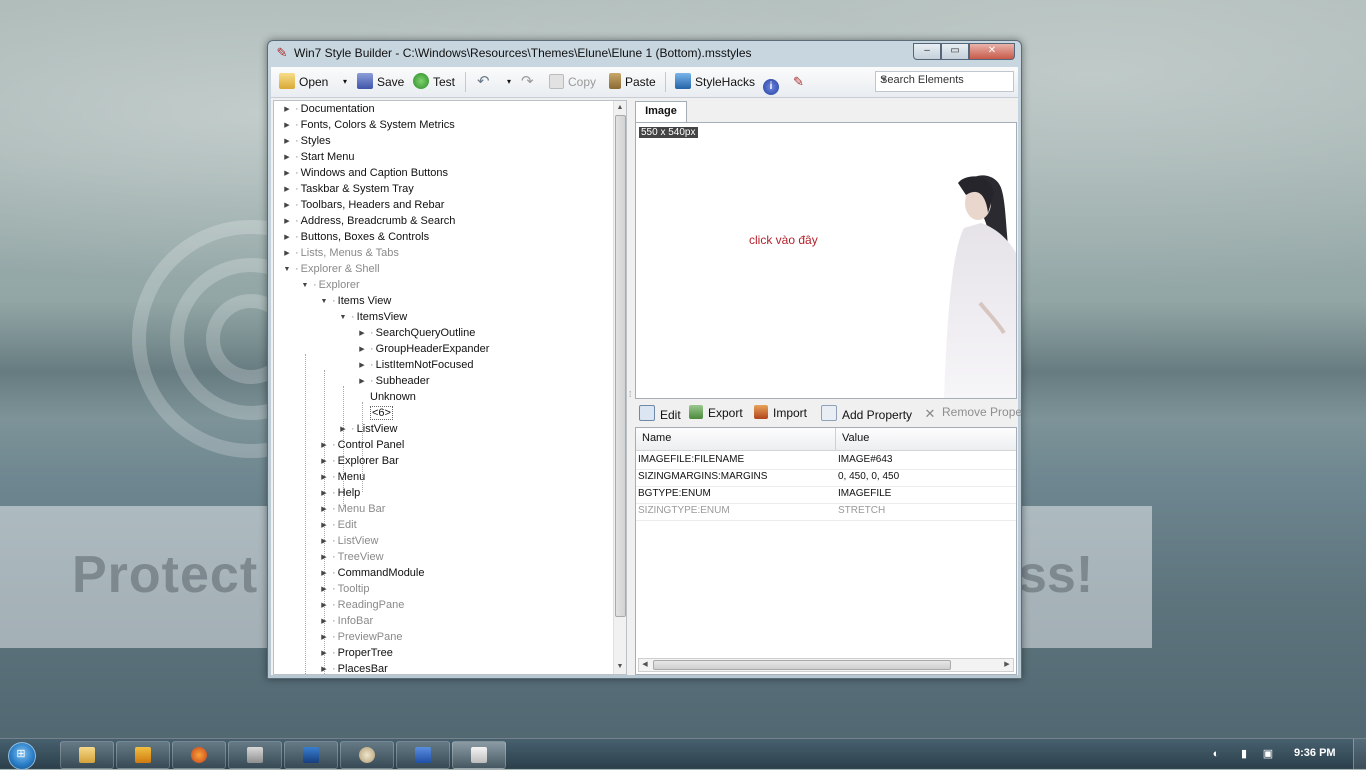  What do you see at coordinates (416, 333) in the screenshot?
I see `tree-item-search-query-outline: ▶ · SearchQueryOutline` at bounding box center [416, 333].